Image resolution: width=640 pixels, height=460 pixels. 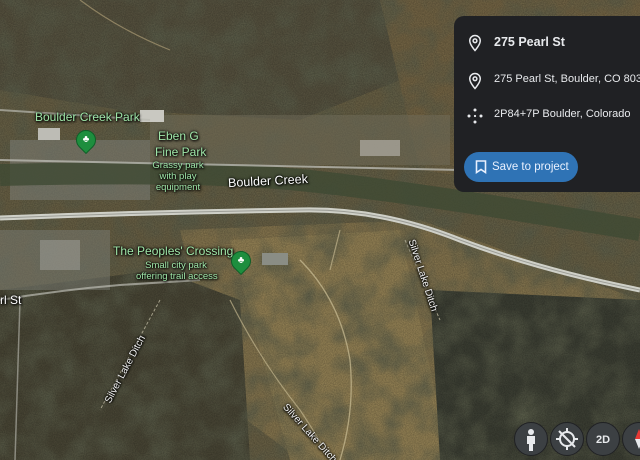 I want to click on map-label-peoples-crossing: The Peoples' Crossing, so click(x=173, y=251).